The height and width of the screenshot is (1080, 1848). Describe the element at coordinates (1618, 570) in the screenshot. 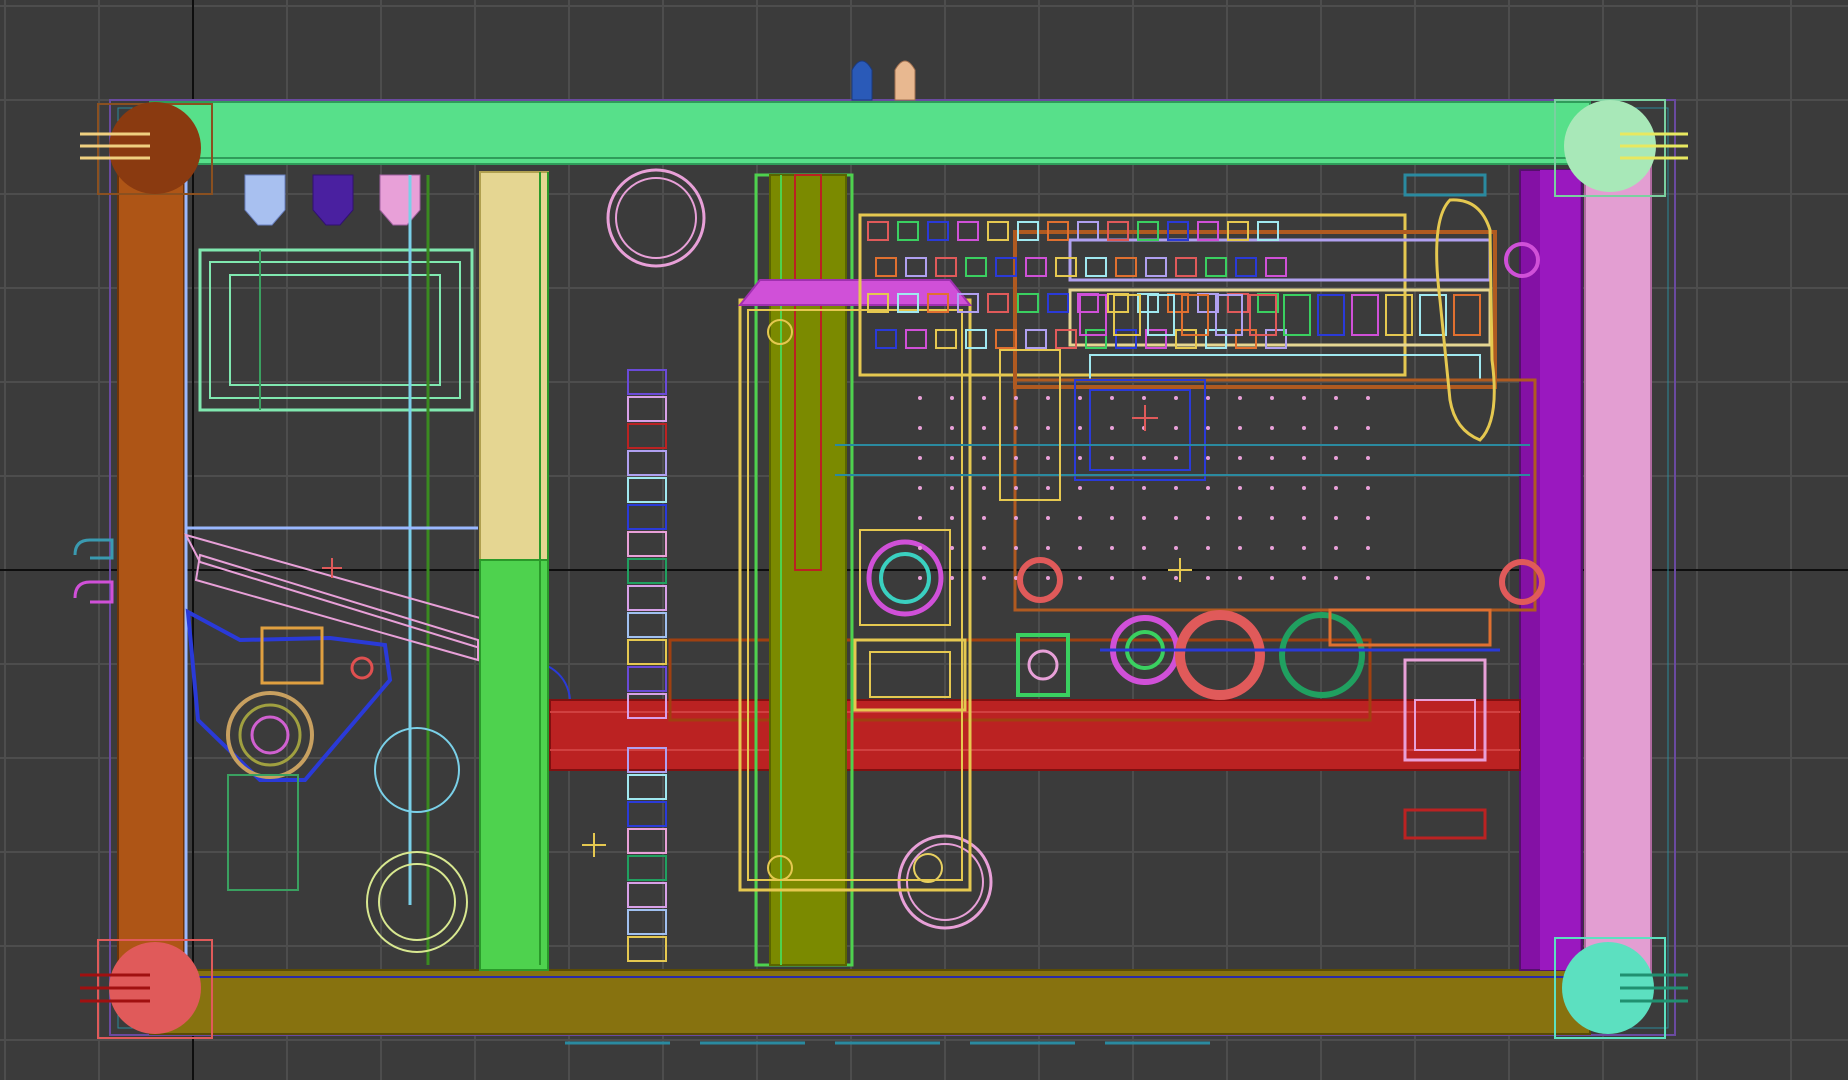

I see `right-beam` at that location.